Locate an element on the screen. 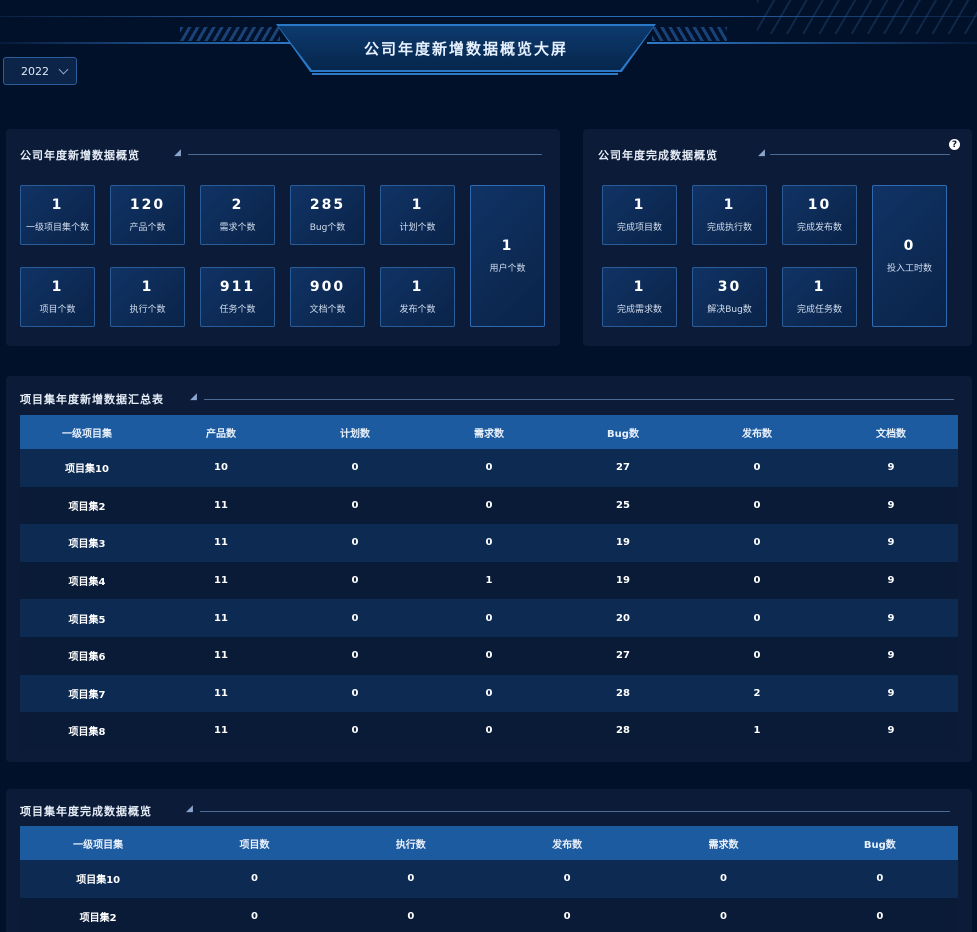  table-cell: 项目集2 is located at coordinates (98, 918).